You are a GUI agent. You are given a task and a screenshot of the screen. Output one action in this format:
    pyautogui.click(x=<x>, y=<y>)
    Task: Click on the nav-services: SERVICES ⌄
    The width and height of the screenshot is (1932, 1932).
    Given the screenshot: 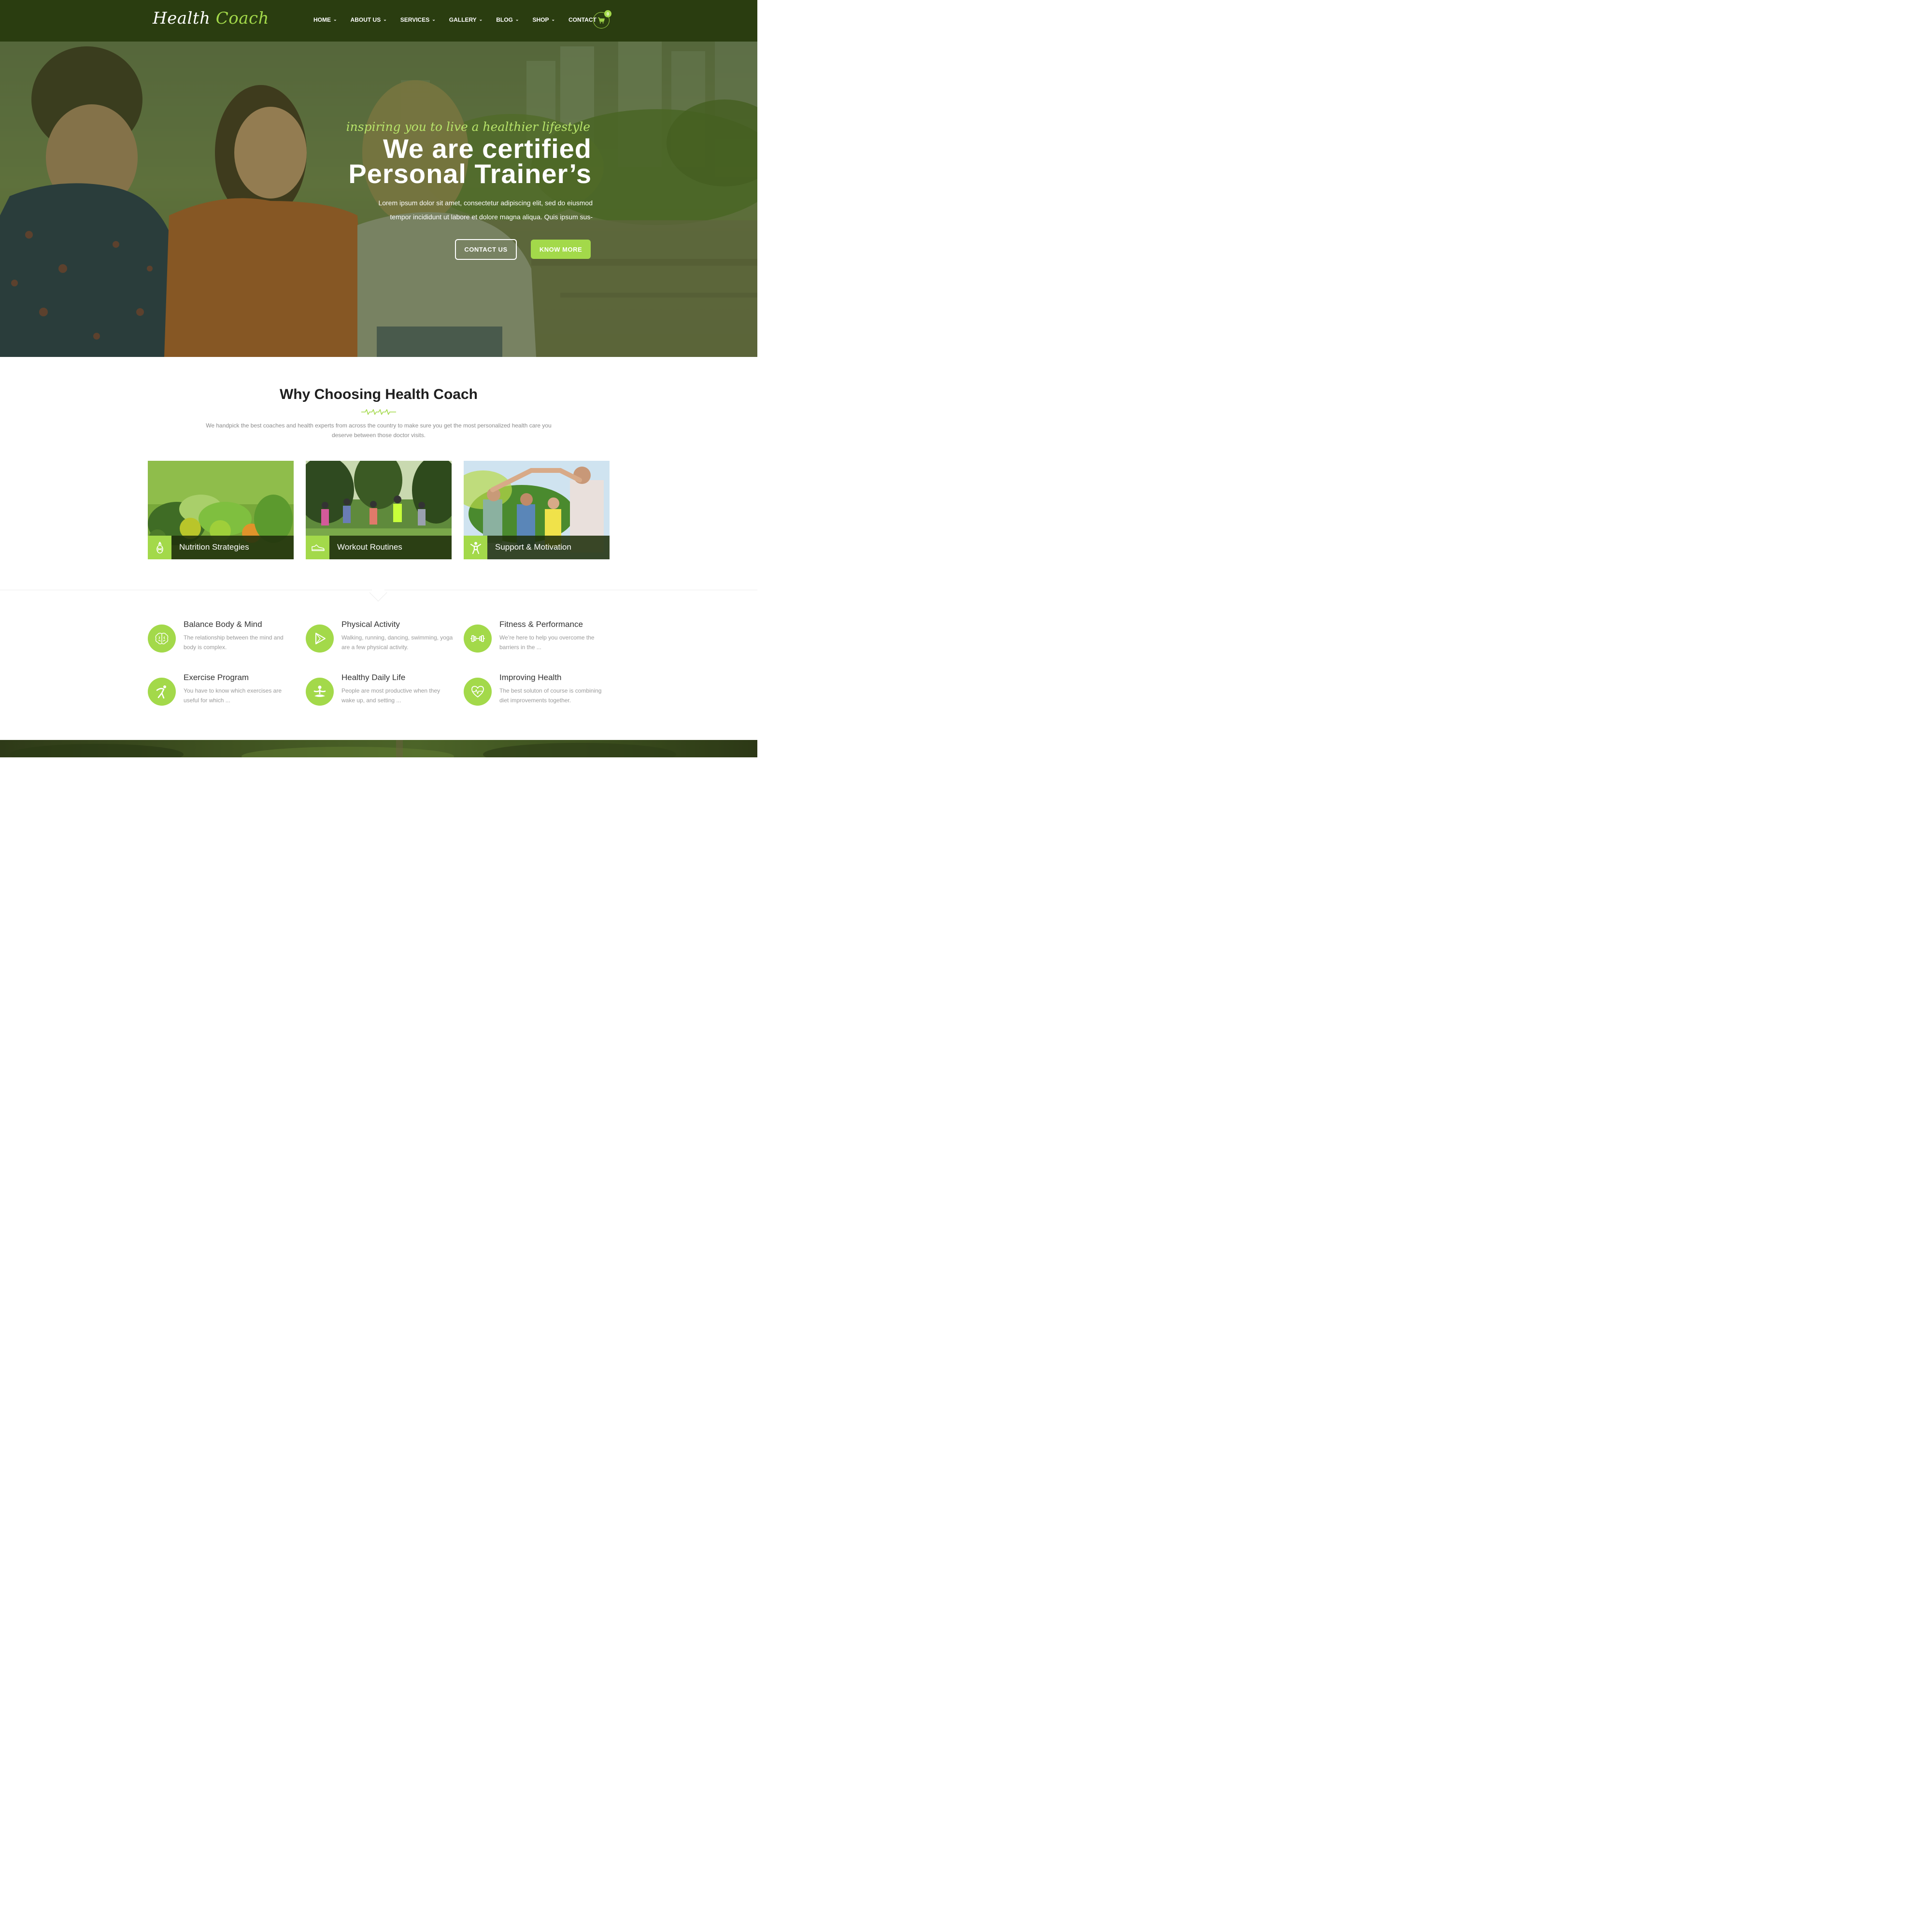 What is the action you would take?
    pyautogui.click(x=418, y=19)
    